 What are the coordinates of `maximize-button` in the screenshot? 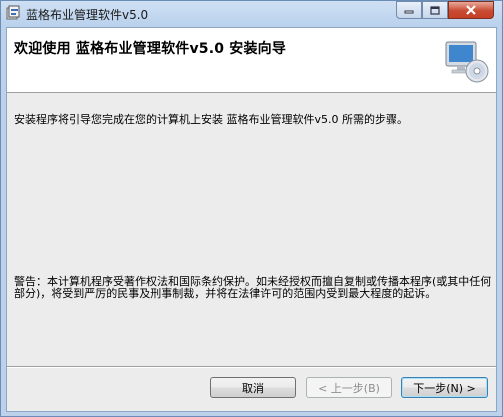 It's located at (435, 10).